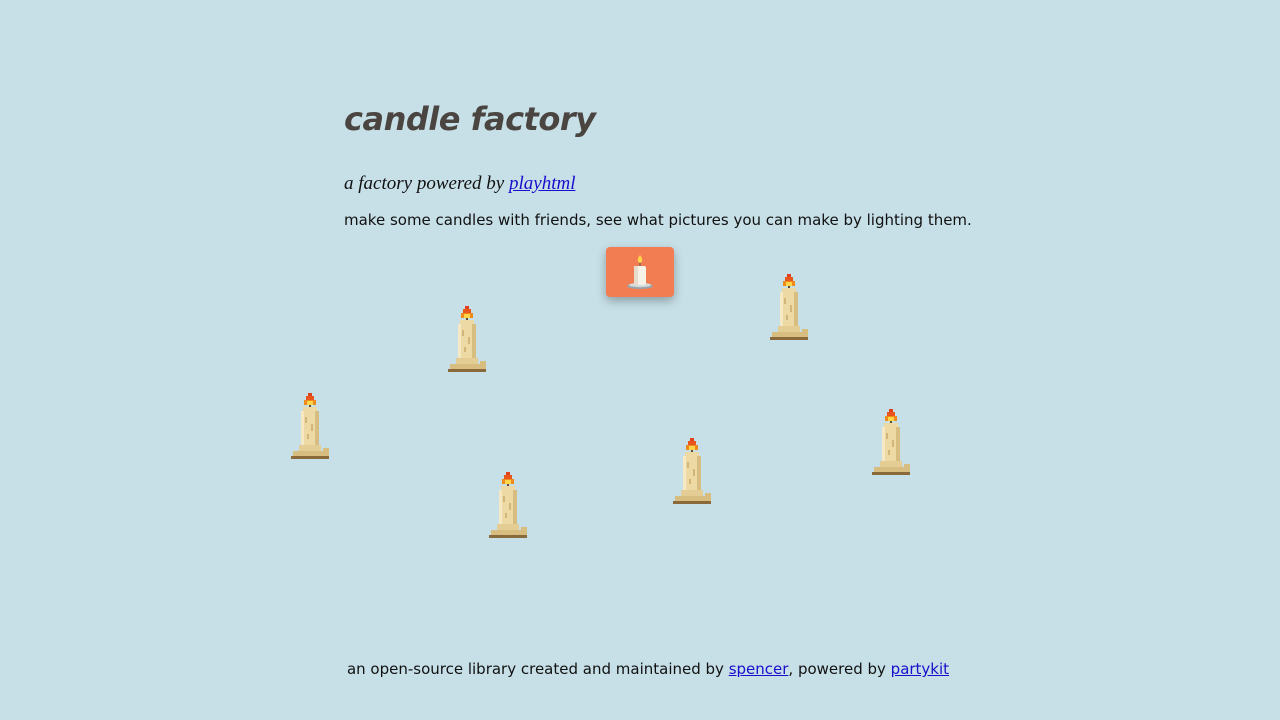 The height and width of the screenshot is (720, 1280). I want to click on partykit-link: partykit, so click(920, 669).